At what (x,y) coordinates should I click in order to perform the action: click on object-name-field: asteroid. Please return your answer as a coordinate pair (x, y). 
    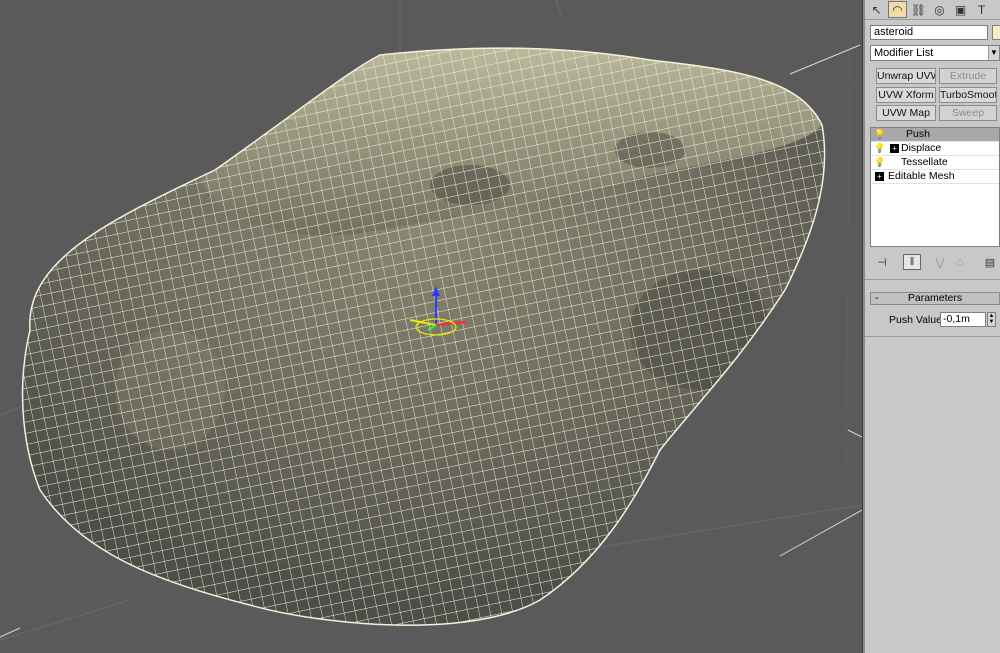
    Looking at the image, I should click on (929, 32).